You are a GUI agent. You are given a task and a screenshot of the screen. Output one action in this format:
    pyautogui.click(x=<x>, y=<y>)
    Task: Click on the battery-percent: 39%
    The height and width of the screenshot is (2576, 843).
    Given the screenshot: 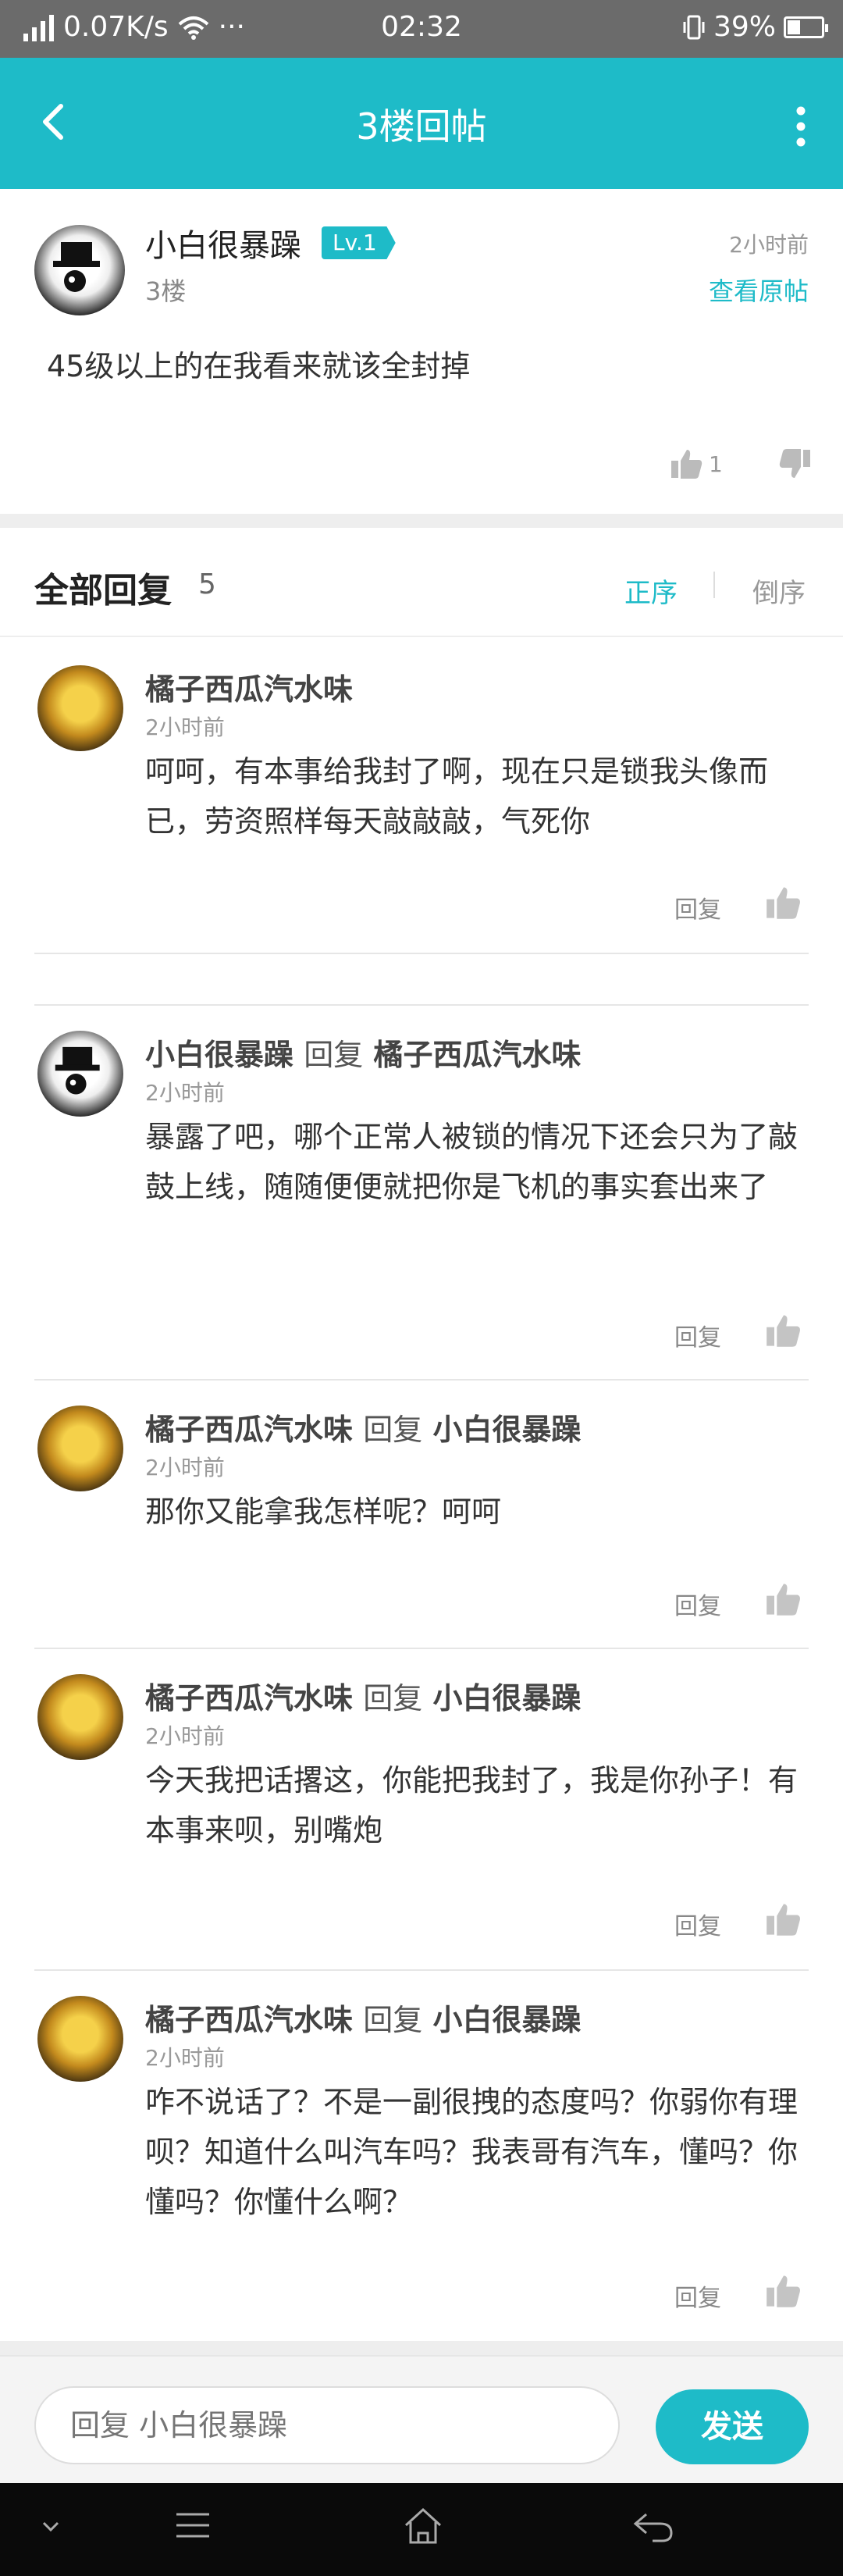 What is the action you would take?
    pyautogui.click(x=745, y=27)
    